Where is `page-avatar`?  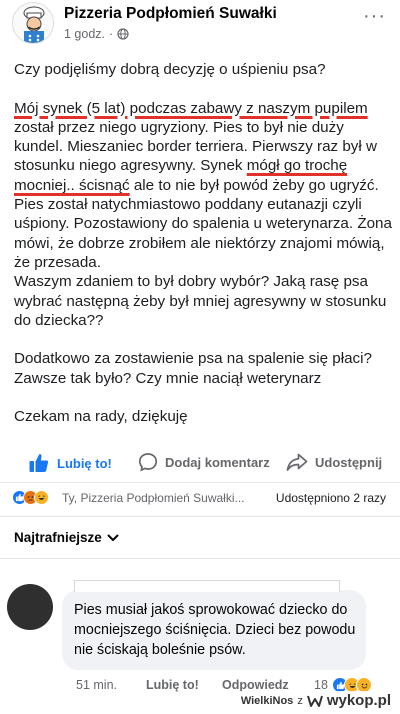
page-avatar is located at coordinates (33, 23).